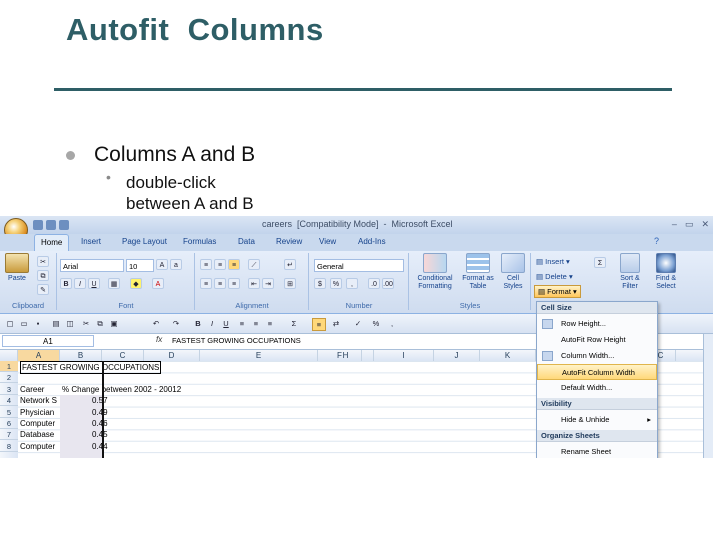  Describe the element at coordinates (51, 225) in the screenshot. I see `undo-icon` at that location.